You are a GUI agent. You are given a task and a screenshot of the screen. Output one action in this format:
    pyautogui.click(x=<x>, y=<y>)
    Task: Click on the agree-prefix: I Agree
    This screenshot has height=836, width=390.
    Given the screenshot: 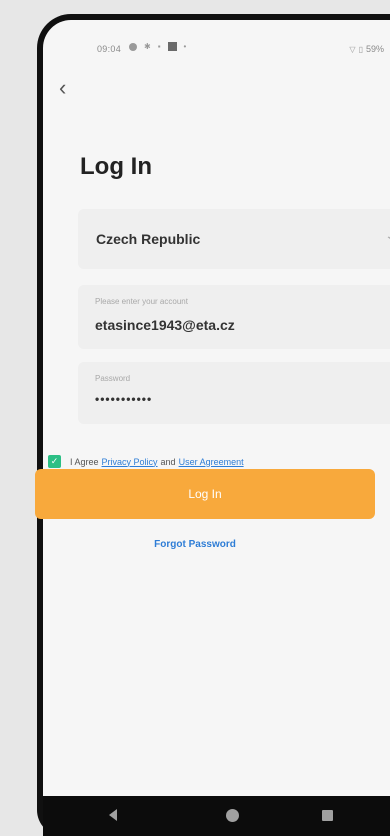 What is the action you would take?
    pyautogui.click(x=84, y=461)
    